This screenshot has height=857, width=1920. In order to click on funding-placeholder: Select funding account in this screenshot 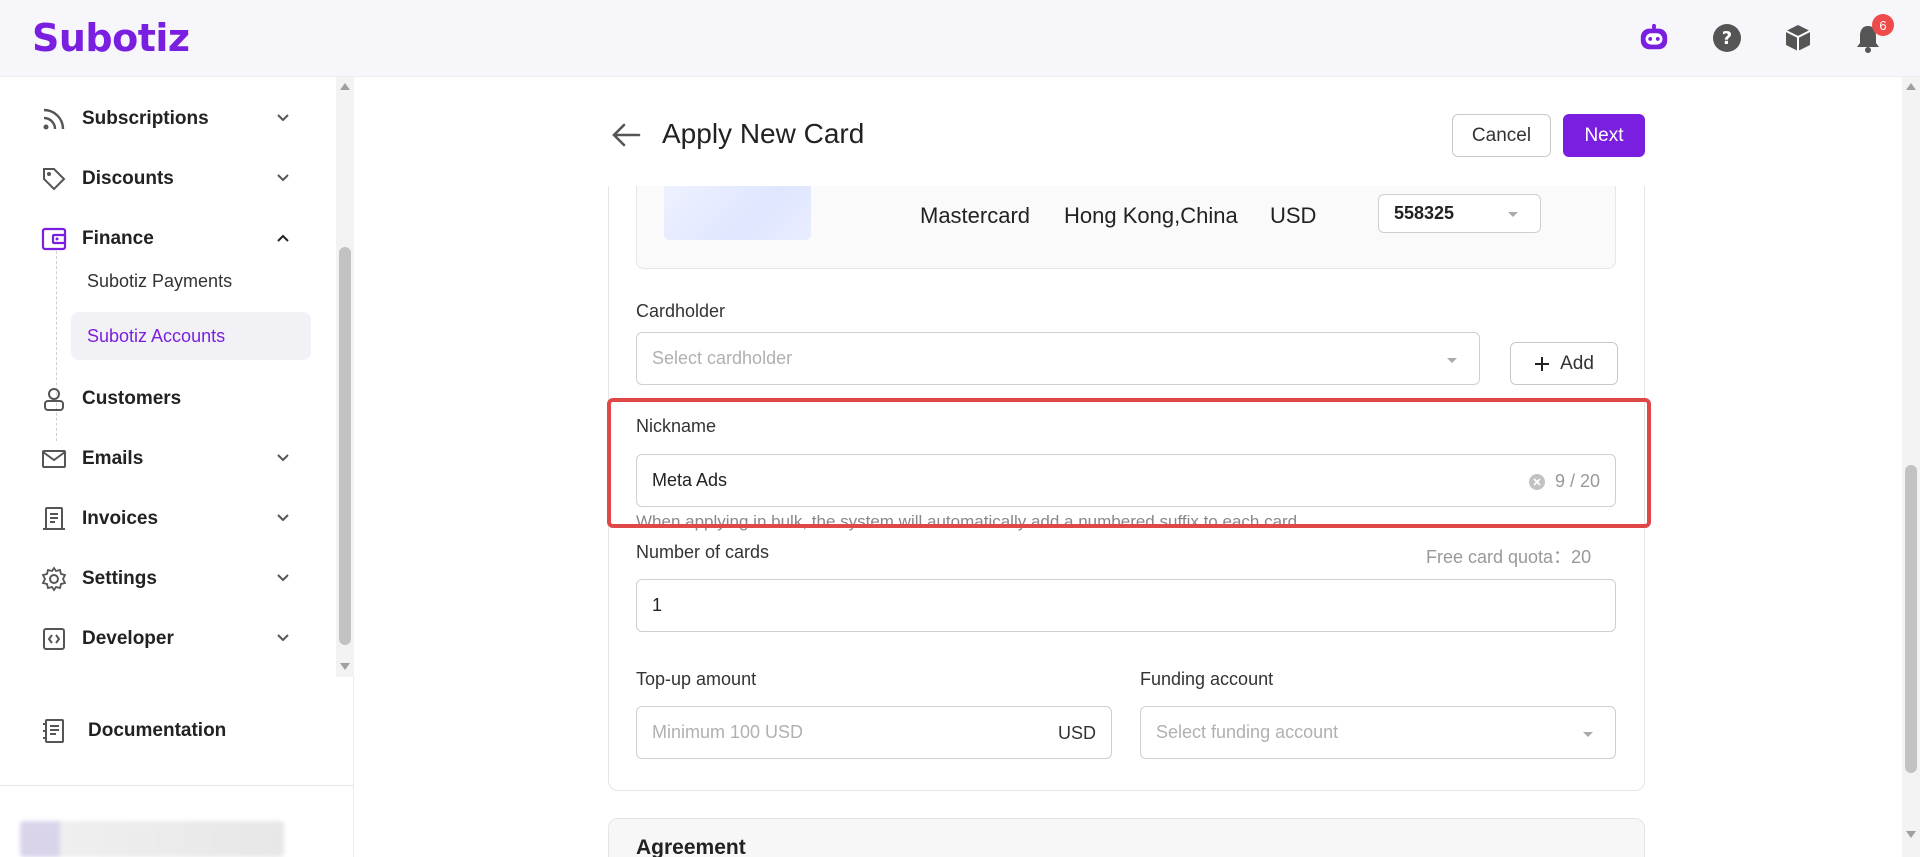, I will do `click(1247, 732)`.